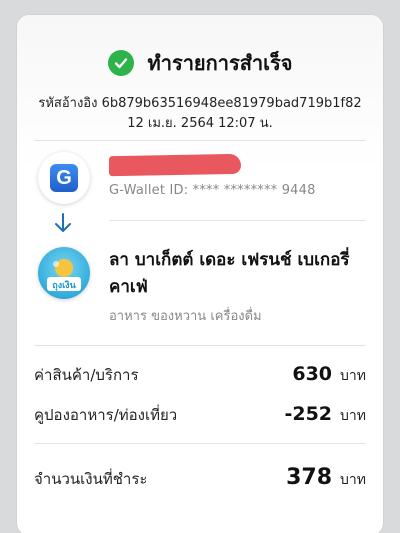 This screenshot has width=400, height=533. What do you see at coordinates (212, 190) in the screenshot?
I see `wallet-id: G-Wallet ID: **** ******** 9448` at bounding box center [212, 190].